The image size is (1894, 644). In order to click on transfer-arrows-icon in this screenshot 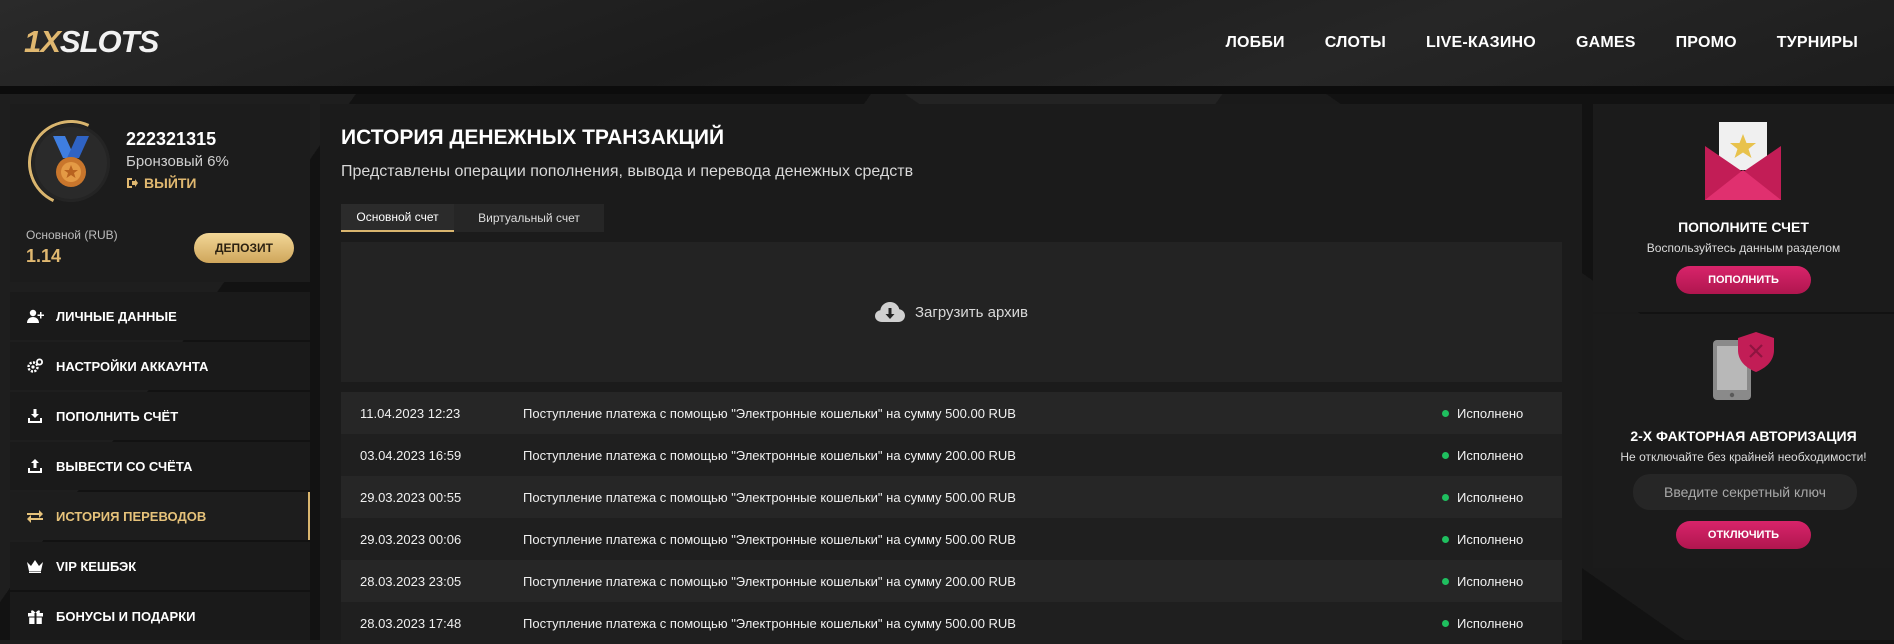, I will do `click(35, 516)`.